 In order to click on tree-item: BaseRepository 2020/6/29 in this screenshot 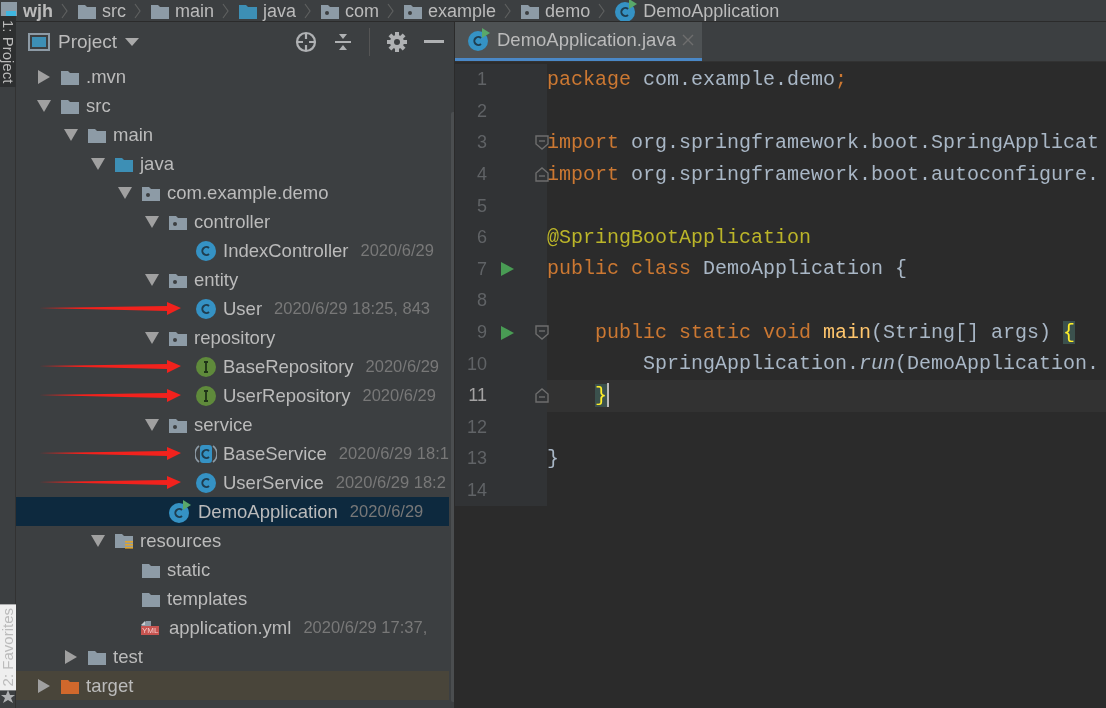, I will do `click(232, 366)`.